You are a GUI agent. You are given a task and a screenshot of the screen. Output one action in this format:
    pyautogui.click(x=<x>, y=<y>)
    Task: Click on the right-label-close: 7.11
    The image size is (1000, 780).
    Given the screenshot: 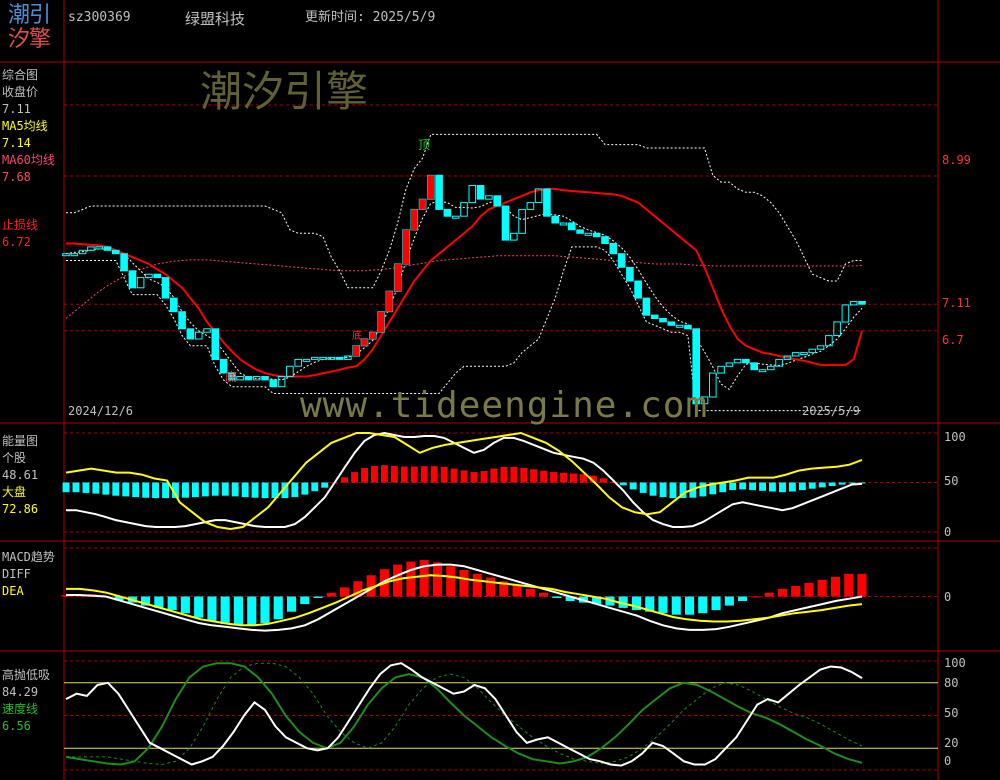 What is the action you would take?
    pyautogui.click(x=956, y=303)
    